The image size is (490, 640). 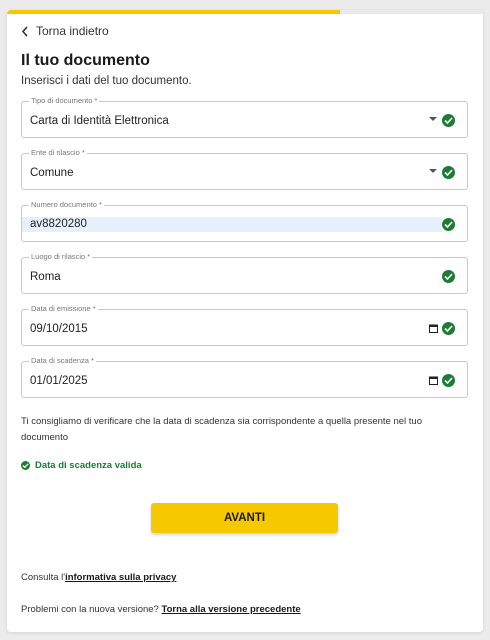 What do you see at coordinates (66, 205) in the screenshot?
I see `document-number-label: Numero documento *` at bounding box center [66, 205].